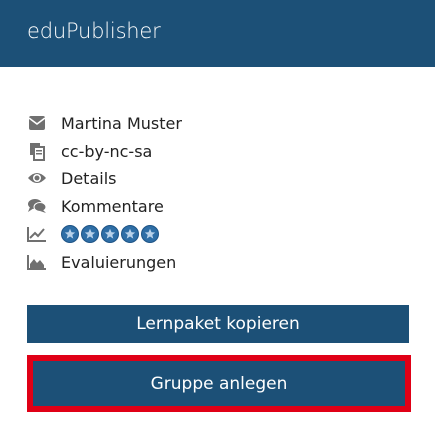 This screenshot has width=435, height=427. I want to click on comments-link: Kommentare, so click(112, 206).